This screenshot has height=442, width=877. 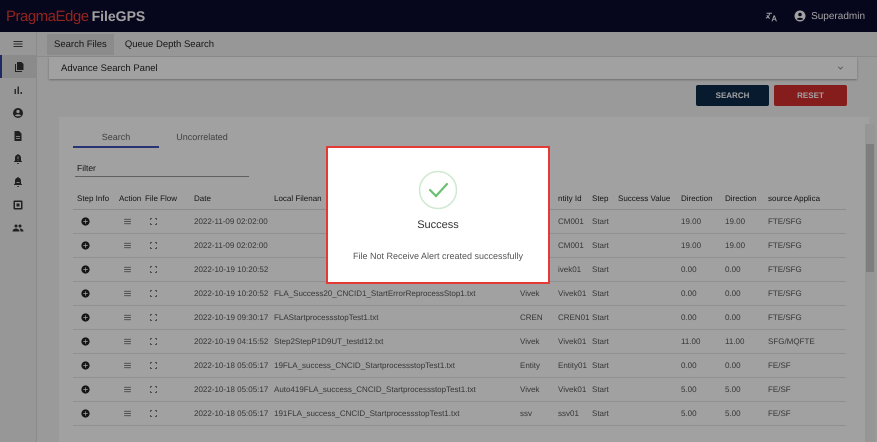 I want to click on document-icon, so click(x=18, y=136).